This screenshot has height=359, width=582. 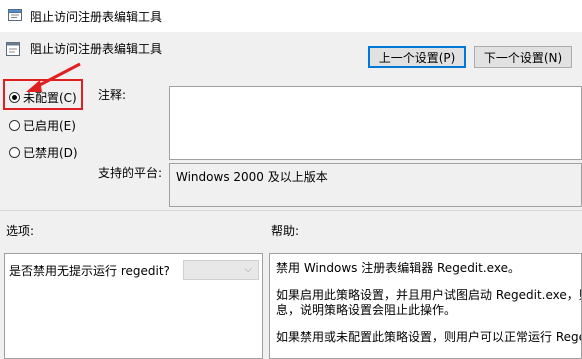 What do you see at coordinates (375, 185) in the screenshot?
I see `platform-readonly-field: Windows 2000 及以上版本` at bounding box center [375, 185].